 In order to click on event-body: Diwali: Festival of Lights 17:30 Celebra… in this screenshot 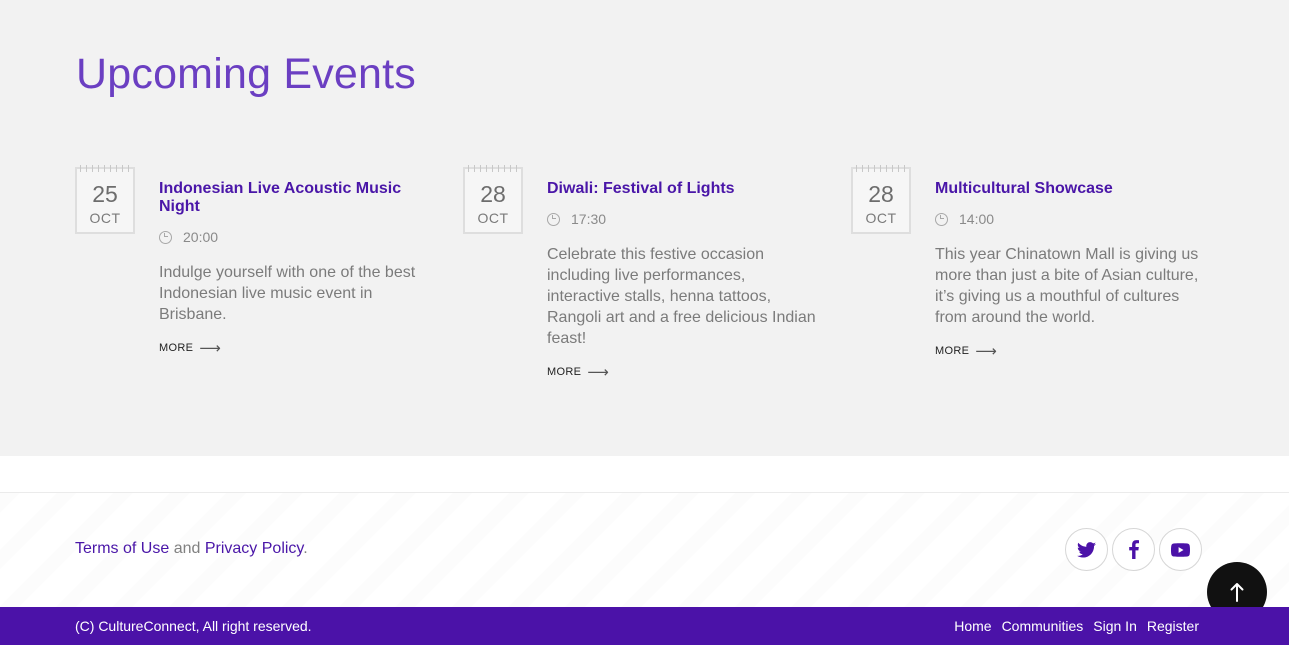, I will do `click(684, 280)`.